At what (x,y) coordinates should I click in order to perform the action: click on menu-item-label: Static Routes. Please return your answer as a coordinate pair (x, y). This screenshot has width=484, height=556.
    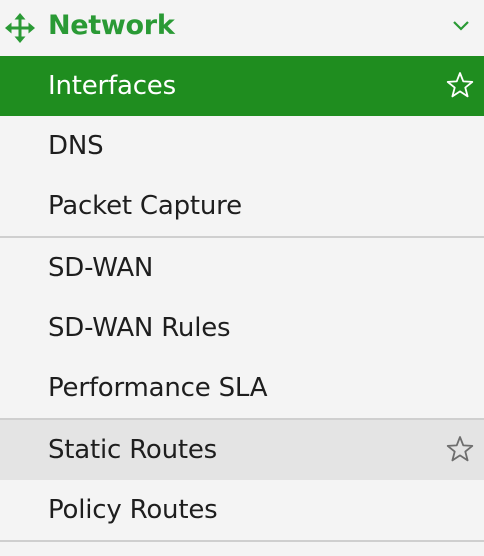
    Looking at the image, I should click on (133, 450).